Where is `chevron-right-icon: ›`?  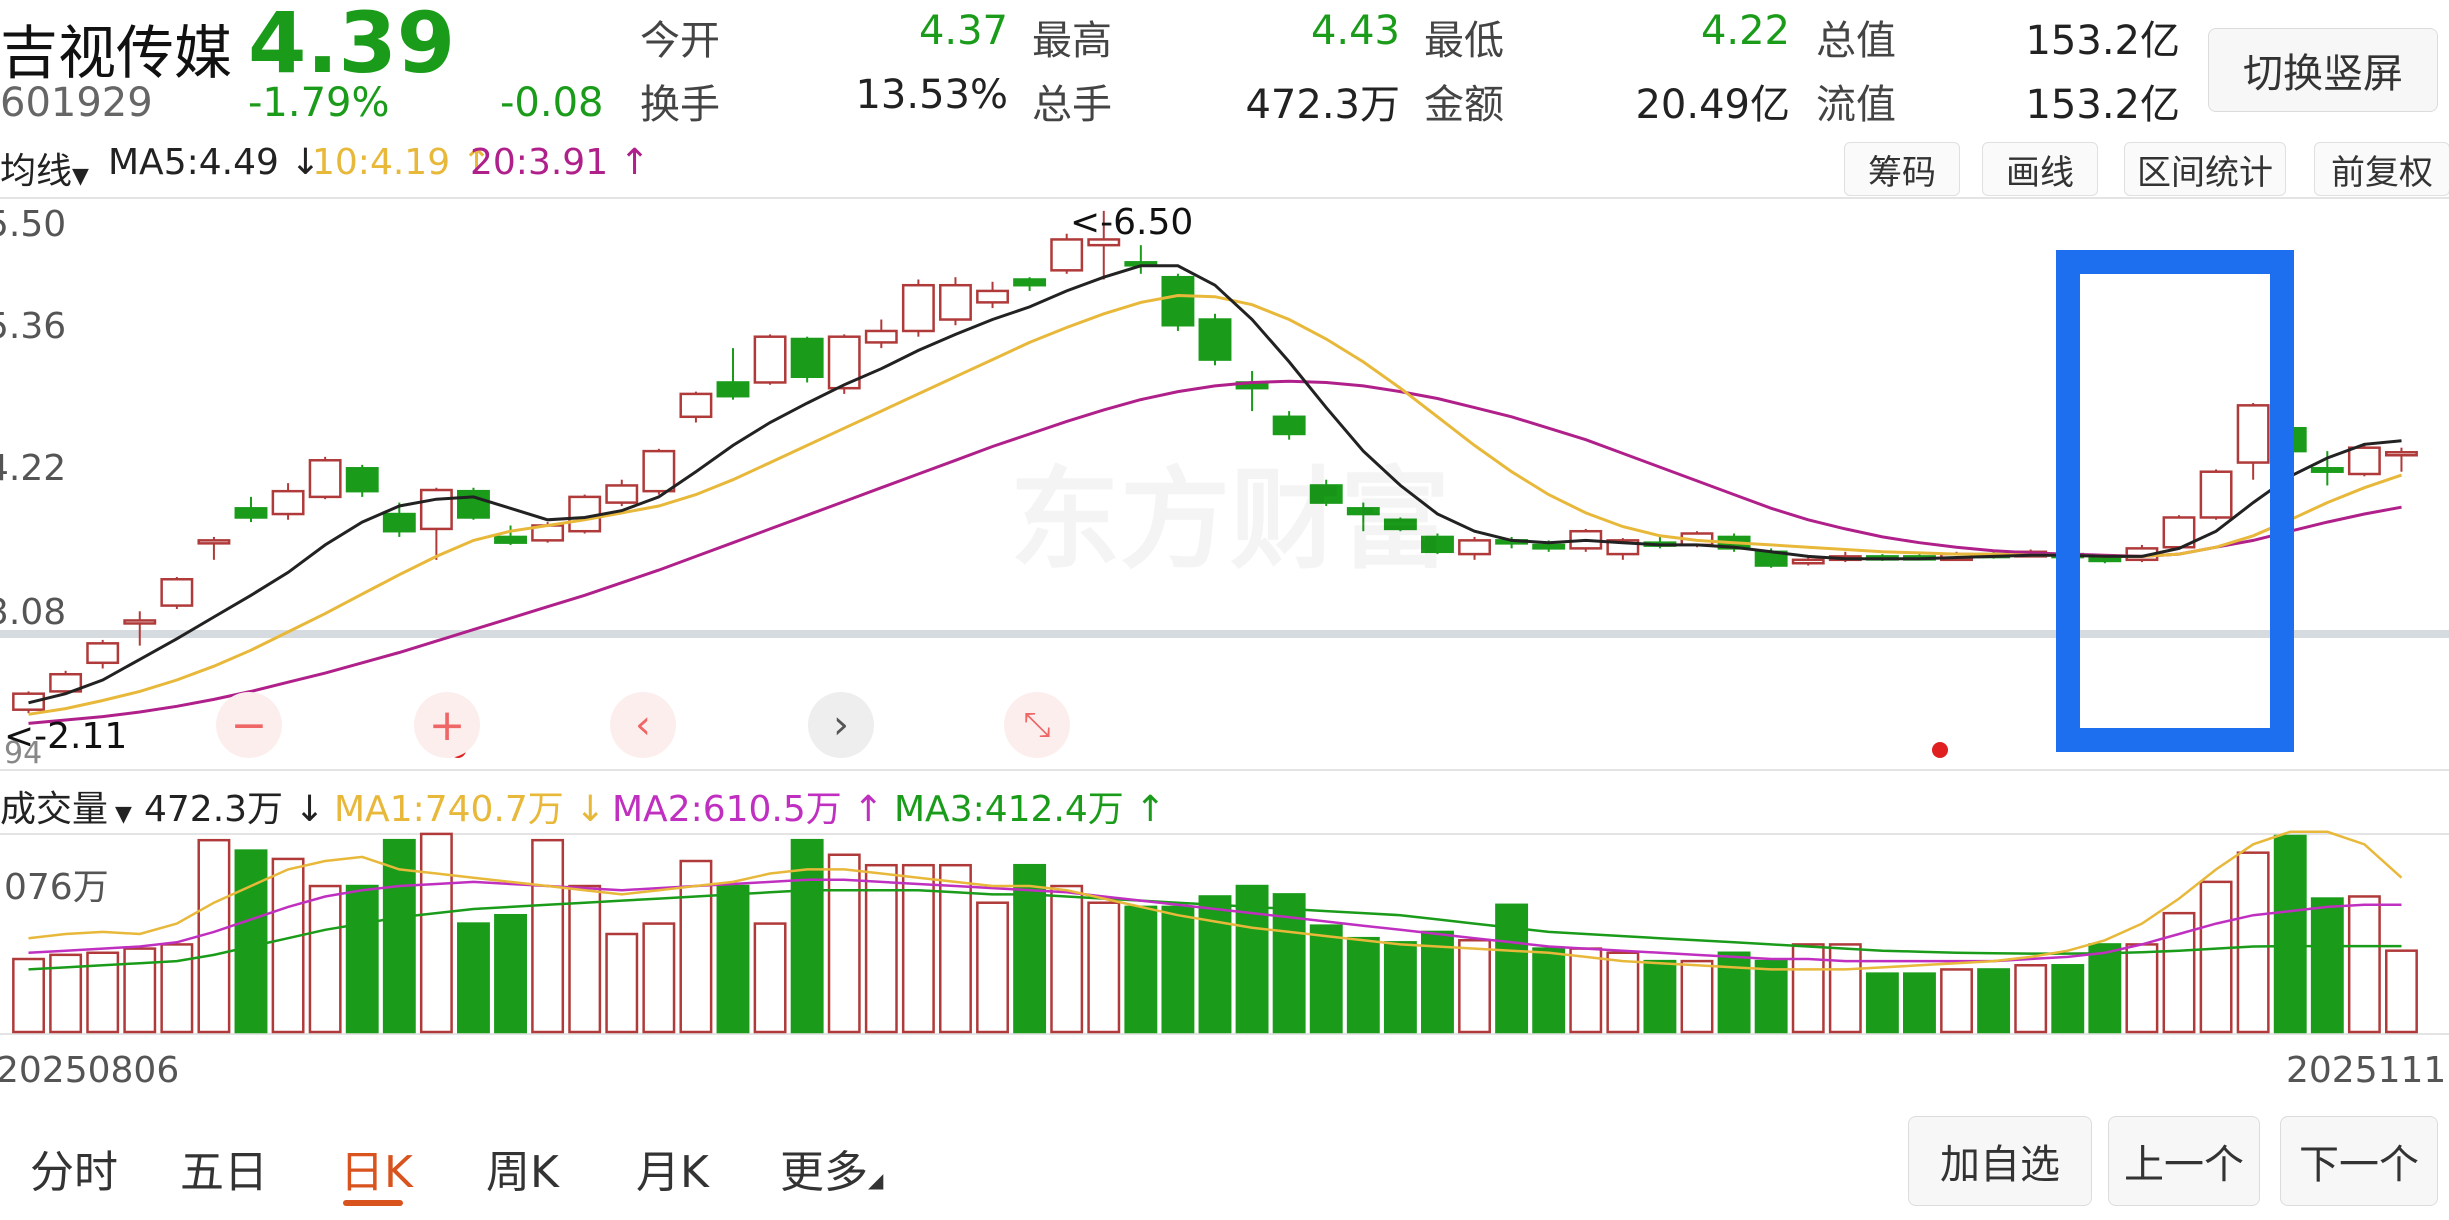 chevron-right-icon: › is located at coordinates (841, 725).